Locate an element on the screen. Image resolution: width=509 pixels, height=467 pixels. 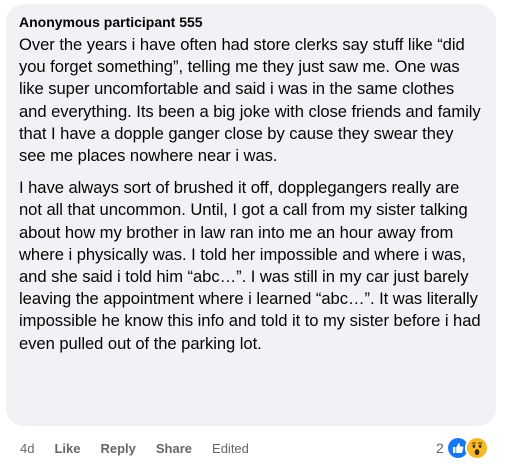
wow-icon-graphic is located at coordinates (476, 448).